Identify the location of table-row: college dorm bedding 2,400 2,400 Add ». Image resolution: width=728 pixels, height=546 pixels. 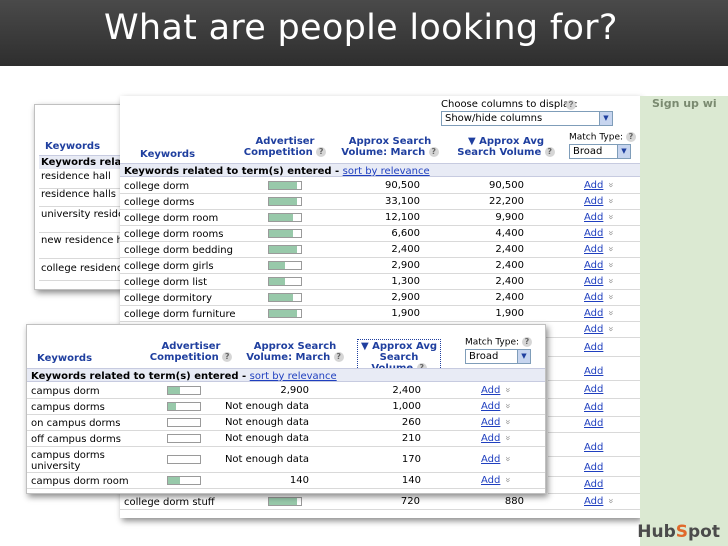
(380, 250).